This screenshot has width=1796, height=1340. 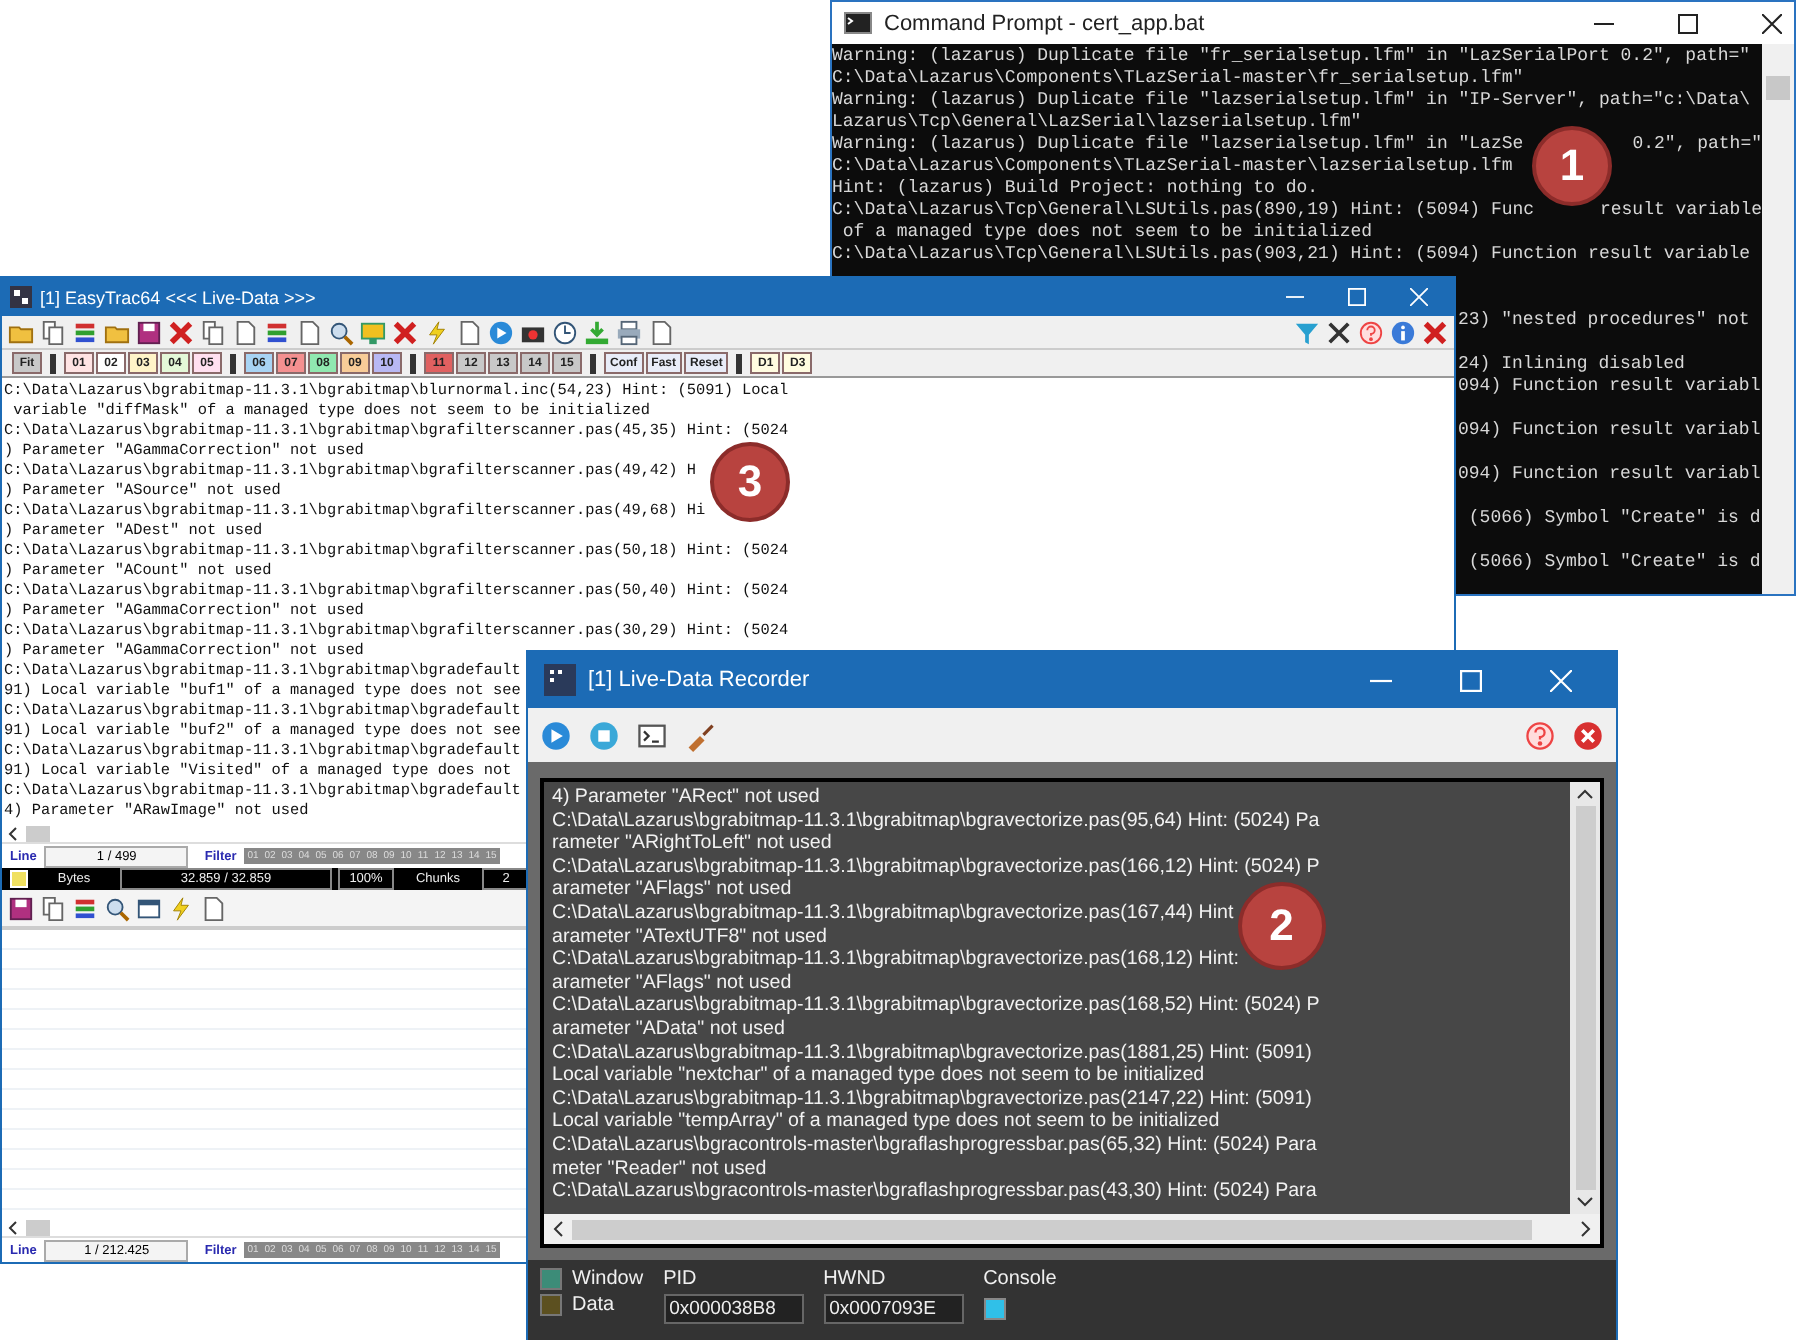 I want to click on console-line: Lazarus\Tcp\General\LazSerial\lazserialsetup.lfm", so click(x=1097, y=123).